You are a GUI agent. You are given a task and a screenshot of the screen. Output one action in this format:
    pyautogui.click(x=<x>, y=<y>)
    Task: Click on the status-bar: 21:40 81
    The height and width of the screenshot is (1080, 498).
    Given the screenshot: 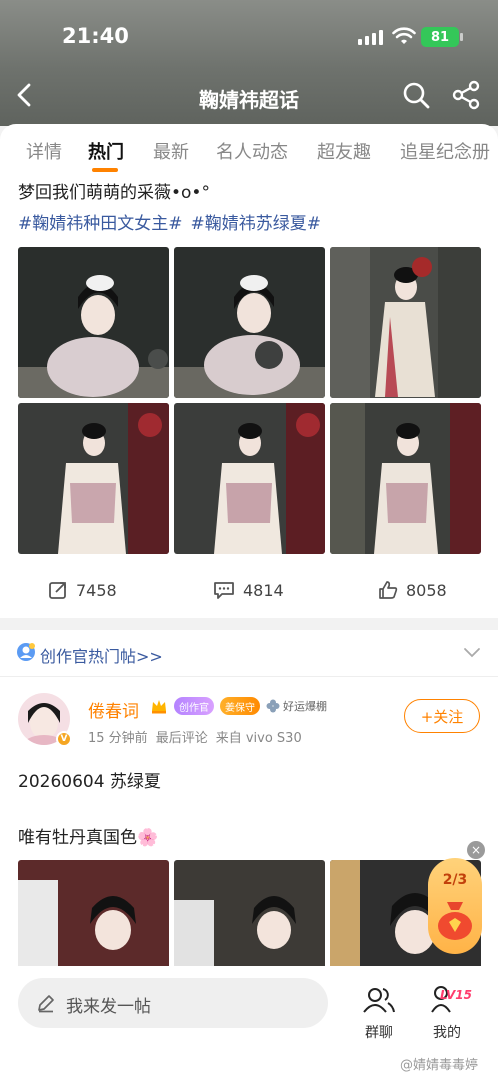 What is the action you would take?
    pyautogui.click(x=249, y=36)
    